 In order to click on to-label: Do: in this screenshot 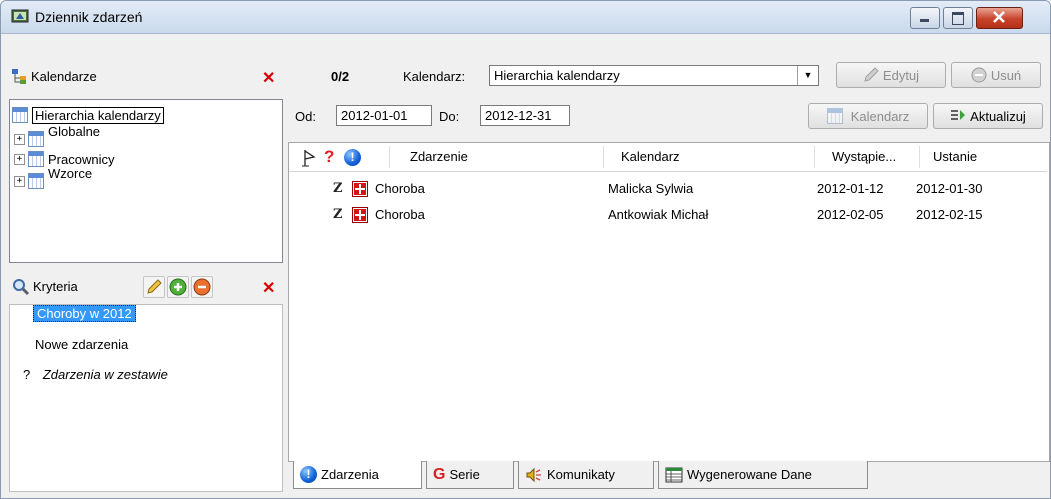, I will do `click(449, 116)`.